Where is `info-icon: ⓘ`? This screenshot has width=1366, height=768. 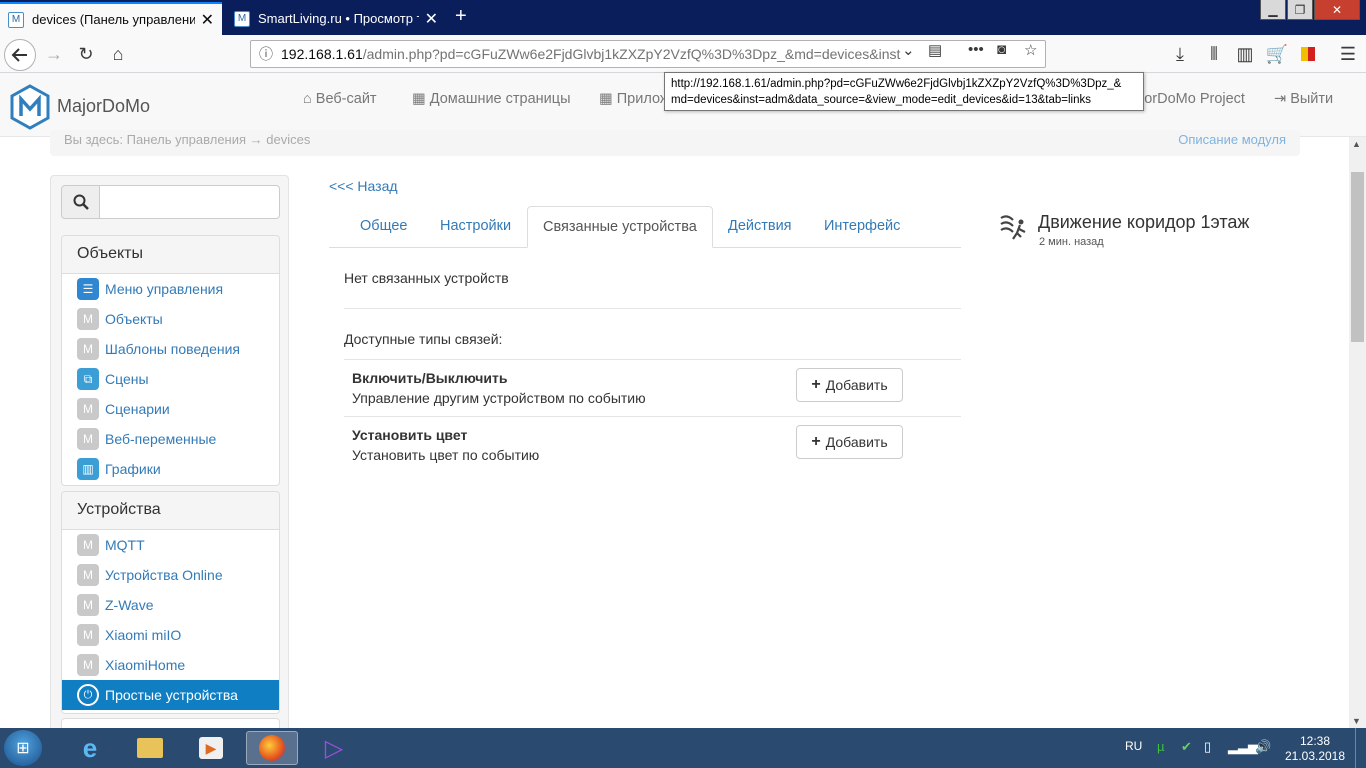
info-icon: ⓘ is located at coordinates (266, 54).